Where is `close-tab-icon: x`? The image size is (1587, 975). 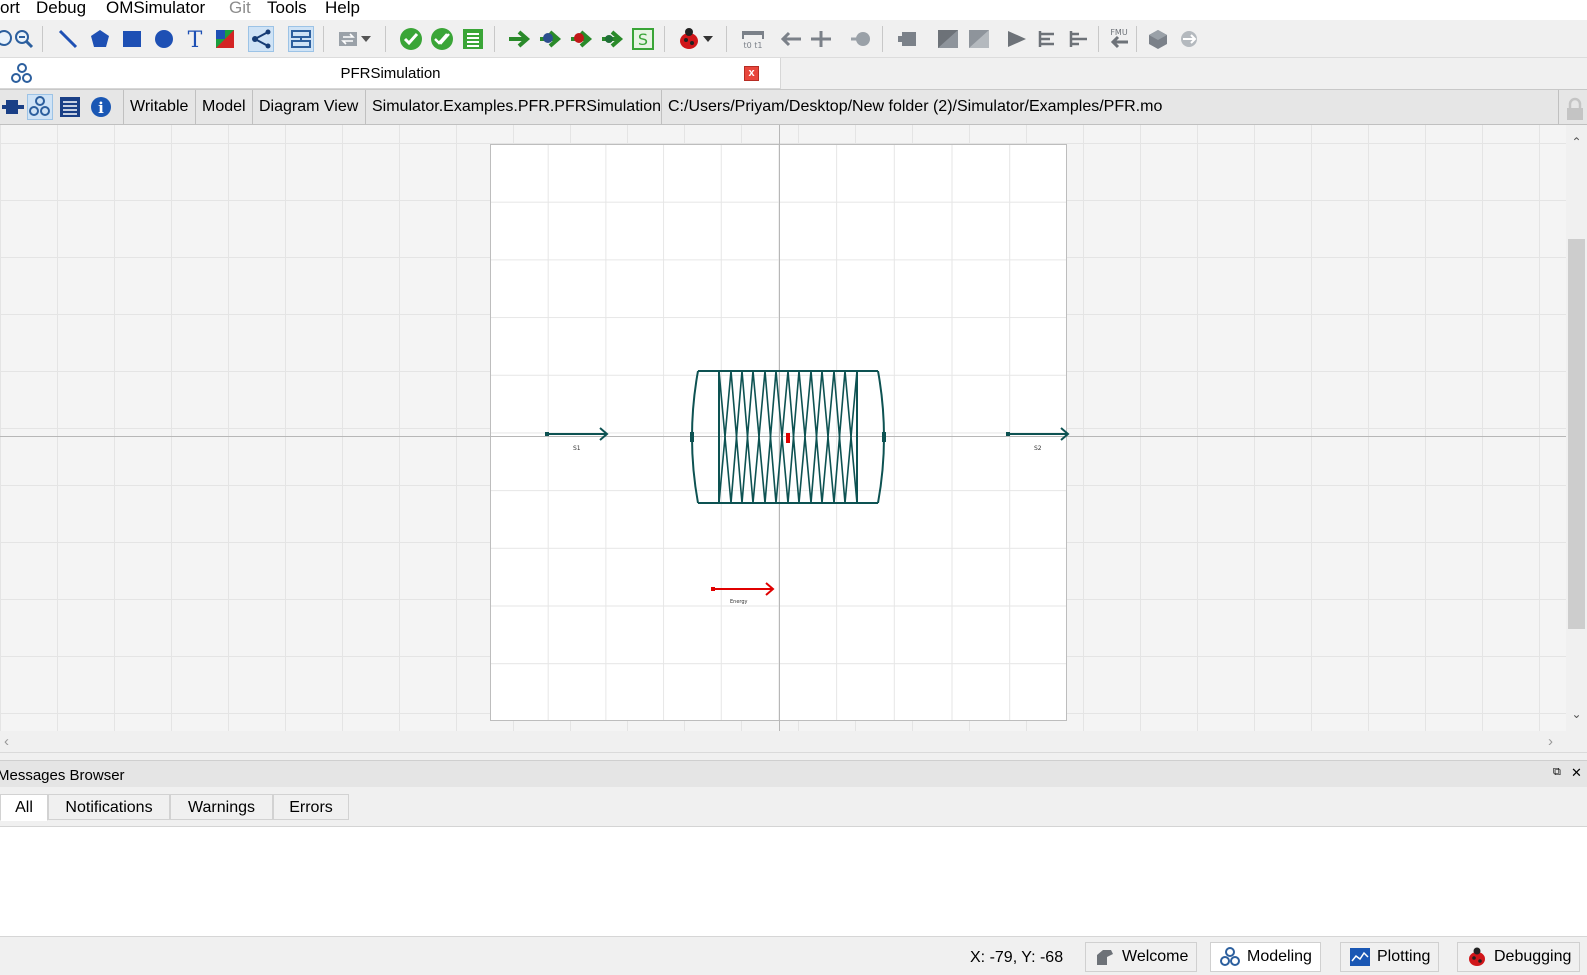 close-tab-icon: x is located at coordinates (751, 73).